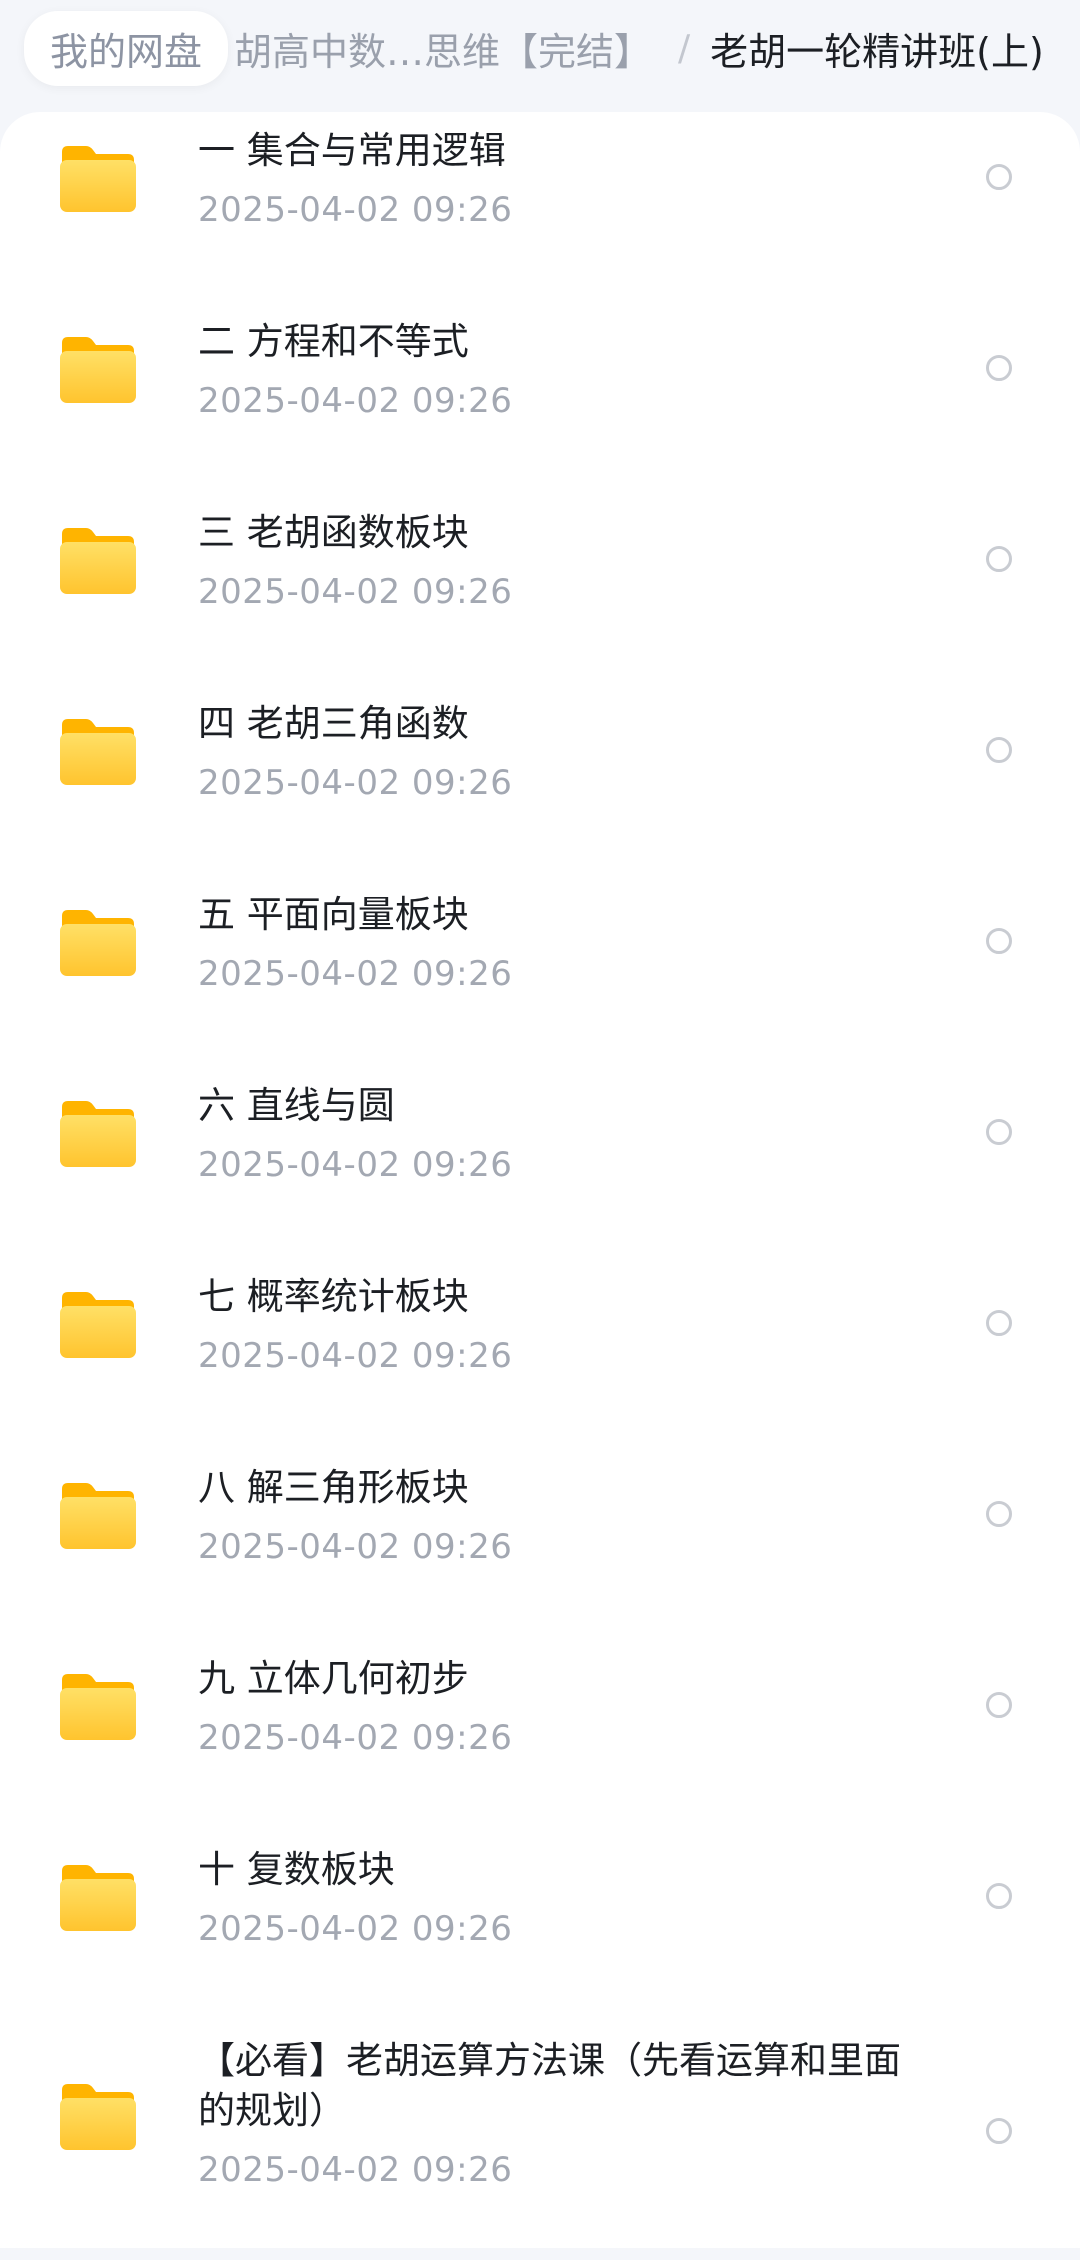  I want to click on file-info: 二 方程和不等式 2025-04-02 09:26, so click(563, 370).